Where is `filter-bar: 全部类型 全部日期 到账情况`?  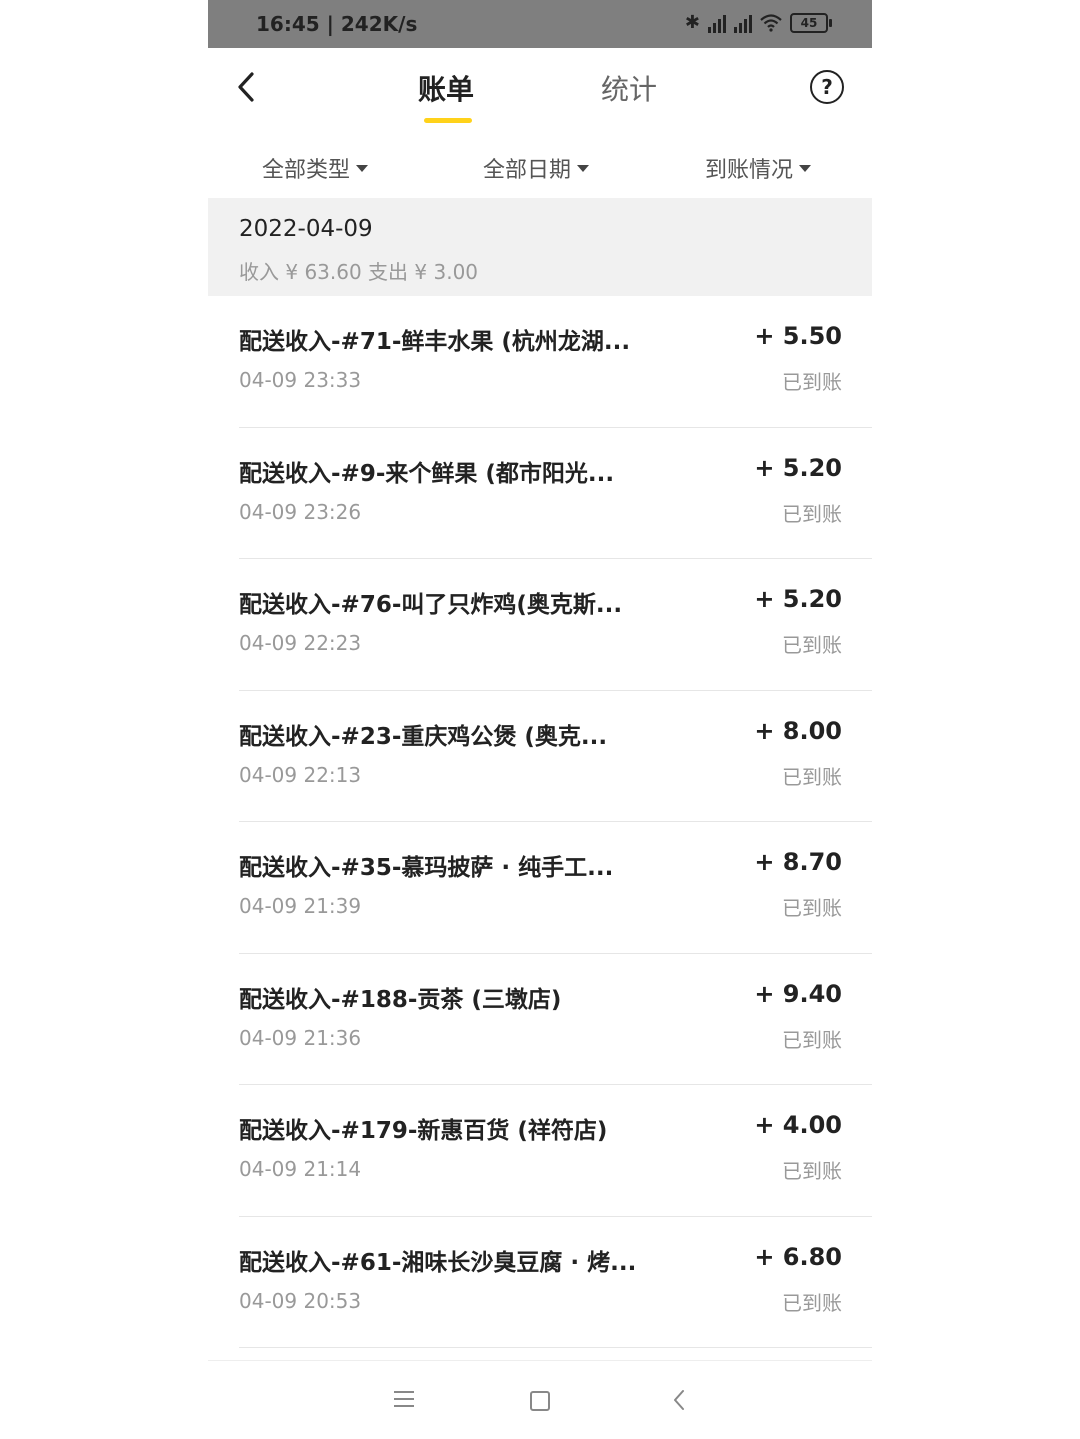 filter-bar: 全部类型 全部日期 到账情况 is located at coordinates (540, 168).